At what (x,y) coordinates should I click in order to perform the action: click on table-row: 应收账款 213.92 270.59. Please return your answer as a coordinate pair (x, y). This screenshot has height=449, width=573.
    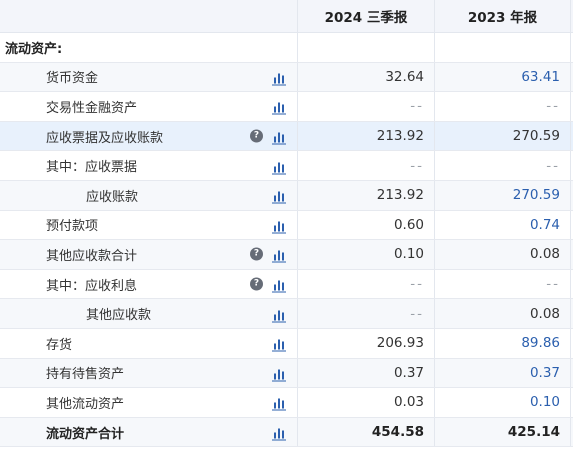
    Looking at the image, I should click on (286, 195).